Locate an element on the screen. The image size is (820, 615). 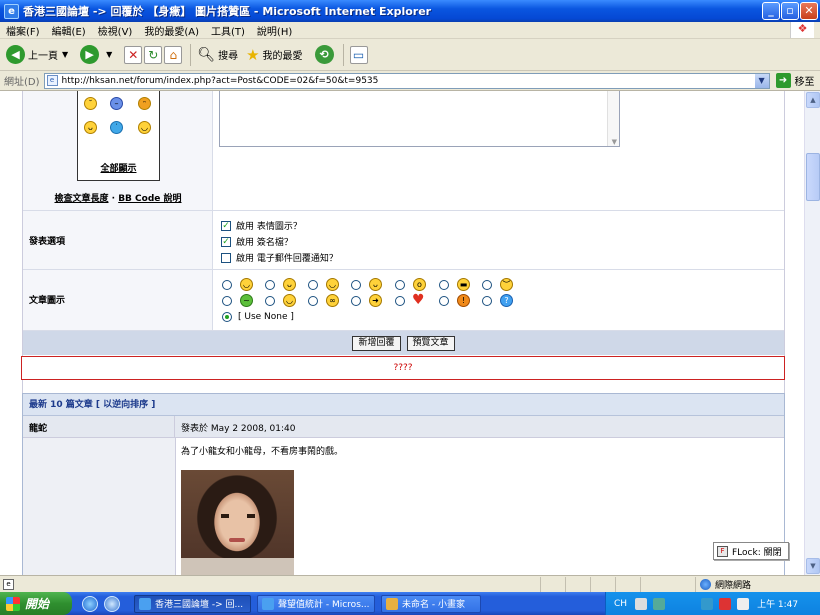
emoticon-confused-icon: ˘ is located at coordinates (90, 103).